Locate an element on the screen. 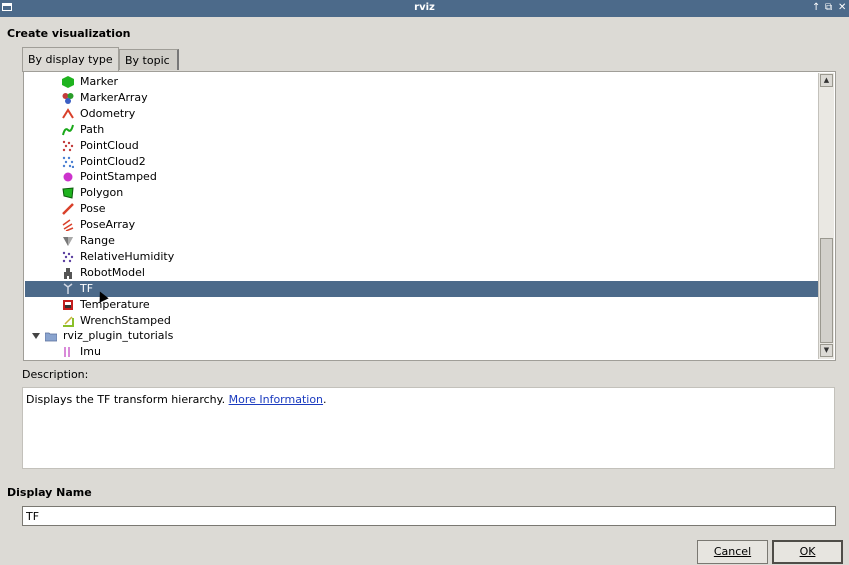  window-title: rviz is located at coordinates (424, 7).